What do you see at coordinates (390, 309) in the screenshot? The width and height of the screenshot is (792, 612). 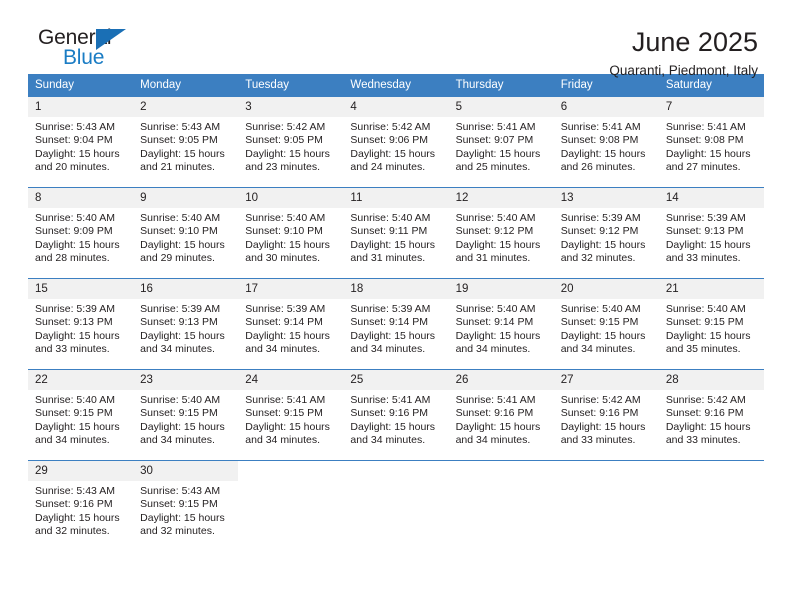 I see `sunrise-text: Sunrise: 5:39 AM` at bounding box center [390, 309].